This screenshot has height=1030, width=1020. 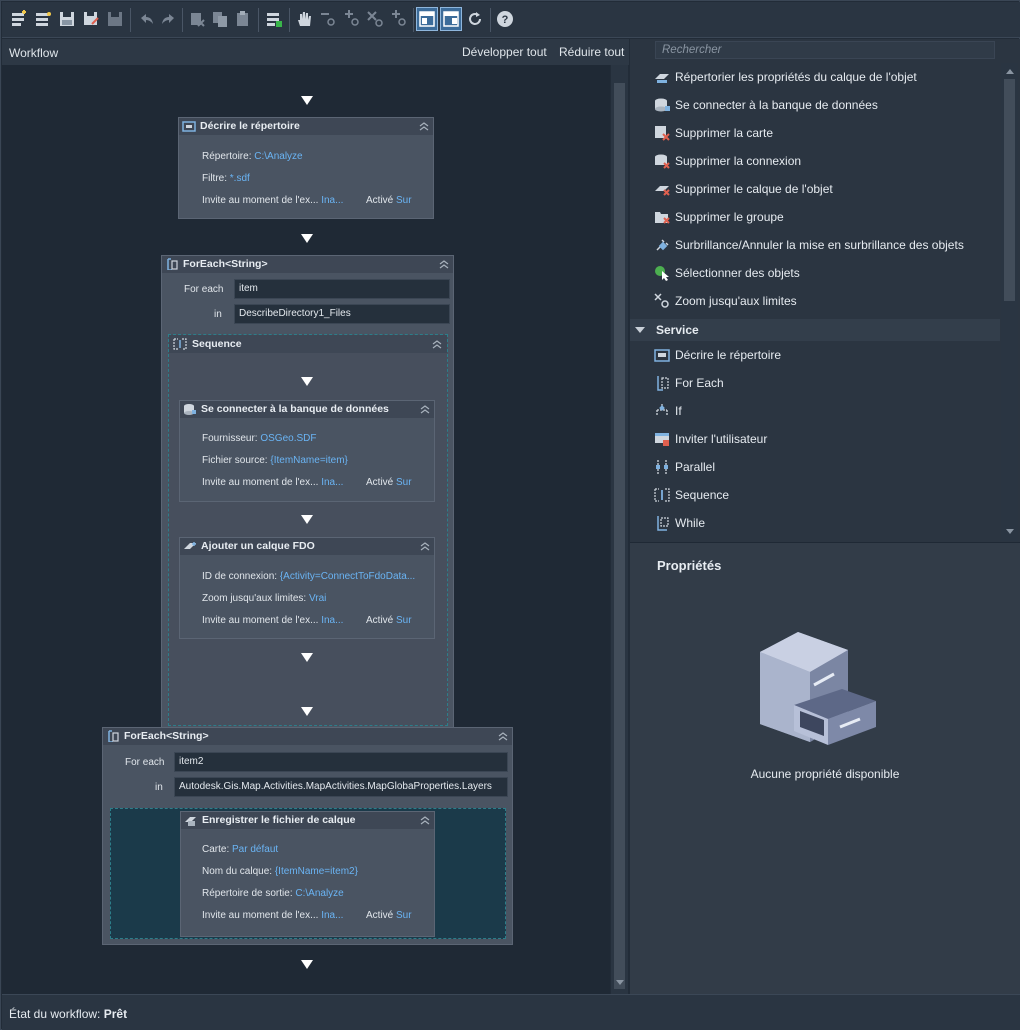 I want to click on layout-two-icon, so click(x=451, y=19).